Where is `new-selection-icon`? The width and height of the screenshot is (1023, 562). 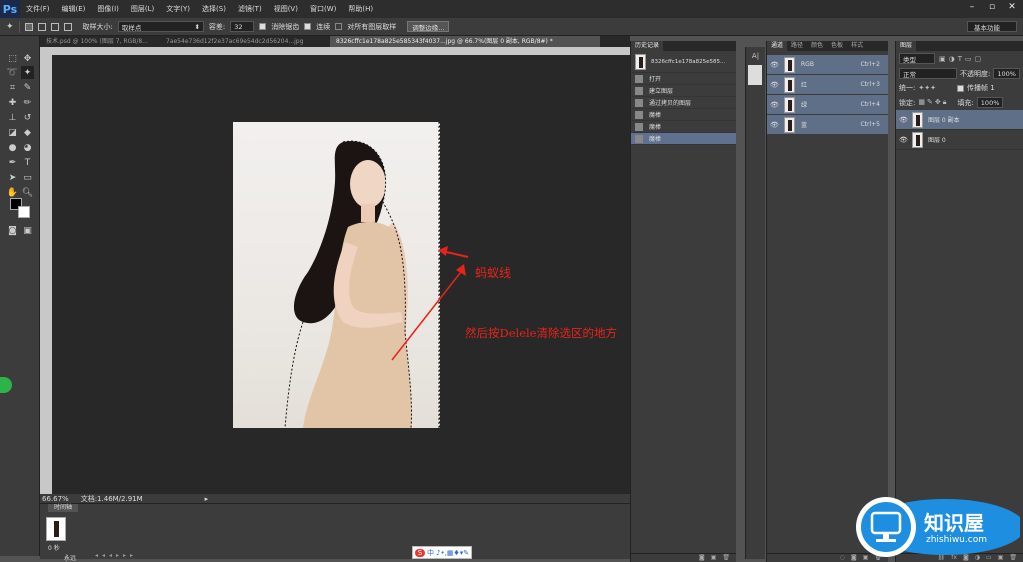 new-selection-icon is located at coordinates (28, 26).